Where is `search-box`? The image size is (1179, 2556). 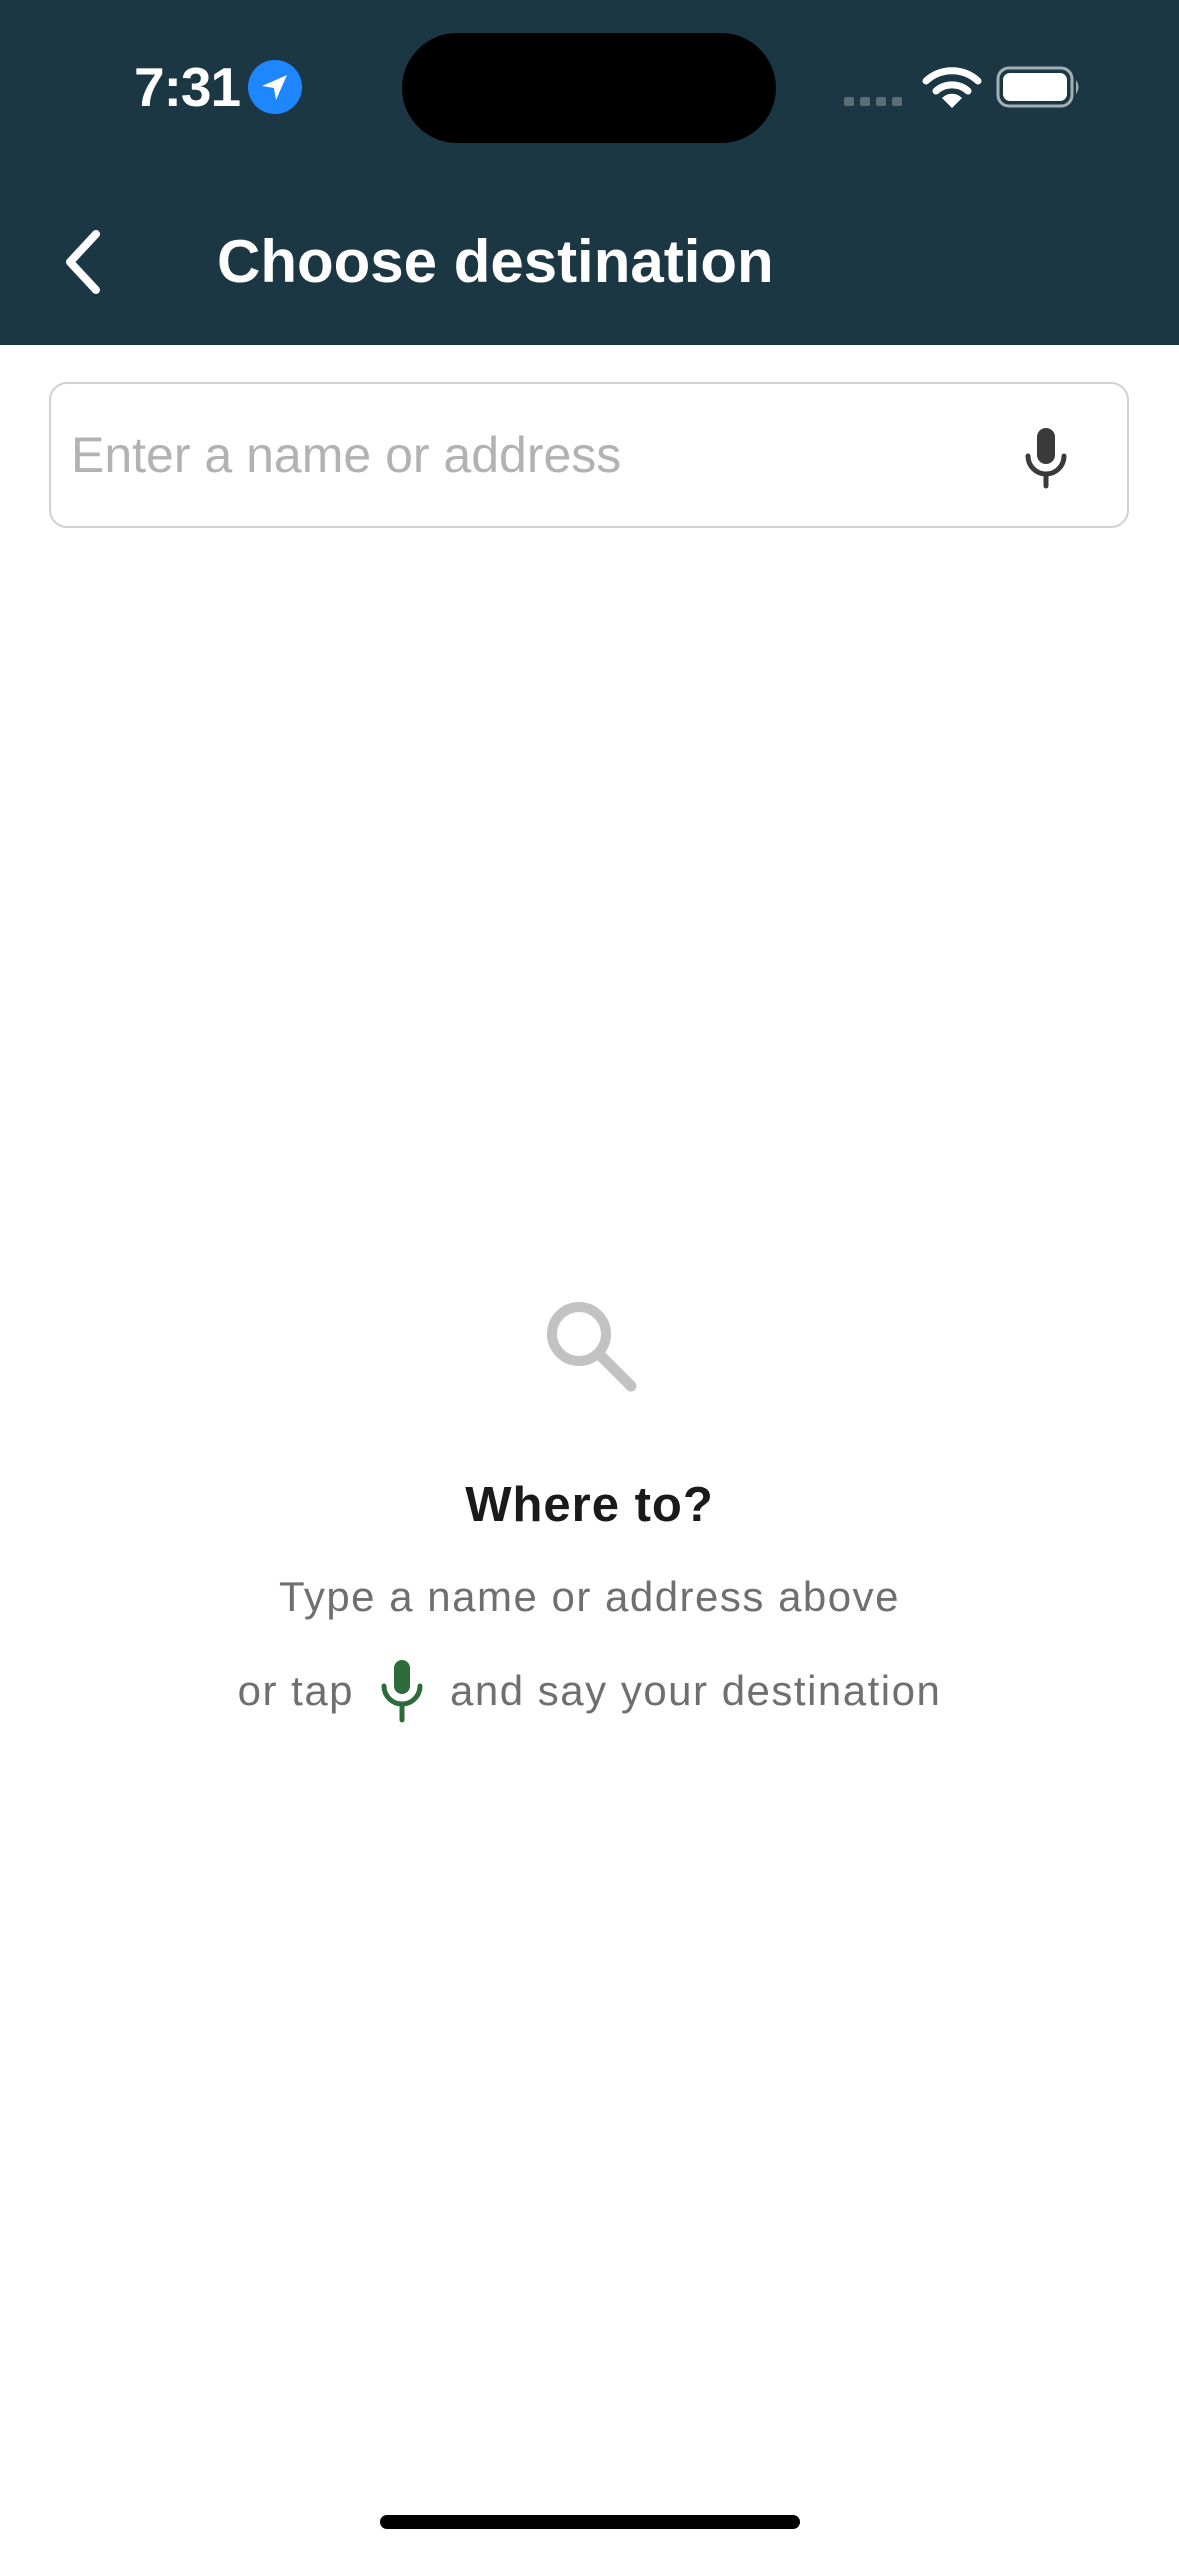
search-box is located at coordinates (589, 455).